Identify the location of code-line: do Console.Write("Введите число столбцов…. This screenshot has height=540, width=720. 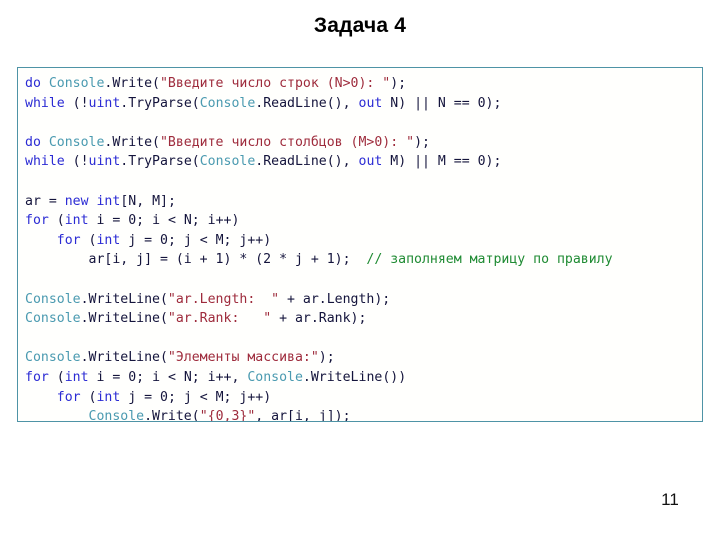
(363, 143).